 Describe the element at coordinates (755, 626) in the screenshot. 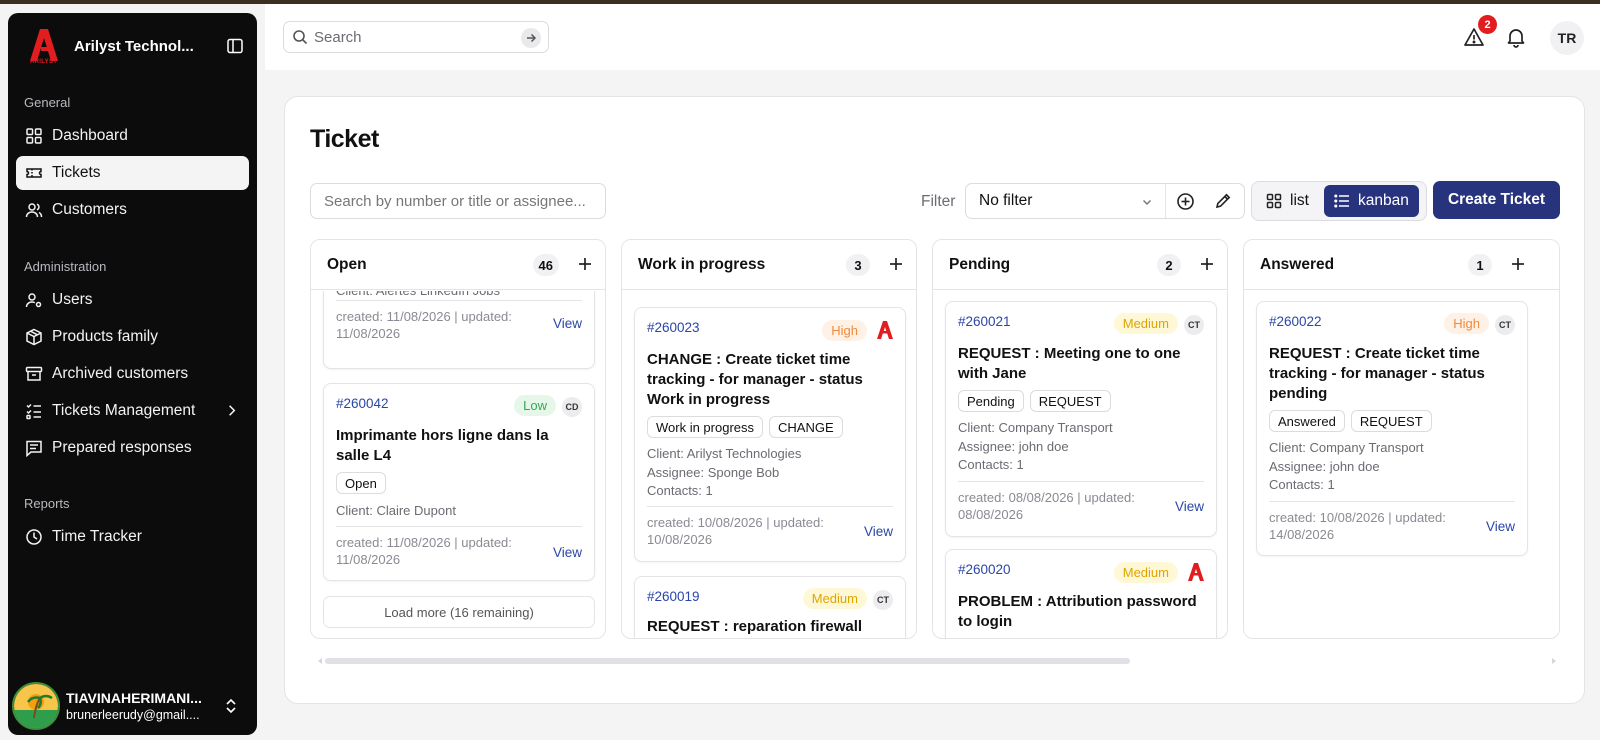

I see `ticket-title: REQUEST : reparation firewall` at that location.